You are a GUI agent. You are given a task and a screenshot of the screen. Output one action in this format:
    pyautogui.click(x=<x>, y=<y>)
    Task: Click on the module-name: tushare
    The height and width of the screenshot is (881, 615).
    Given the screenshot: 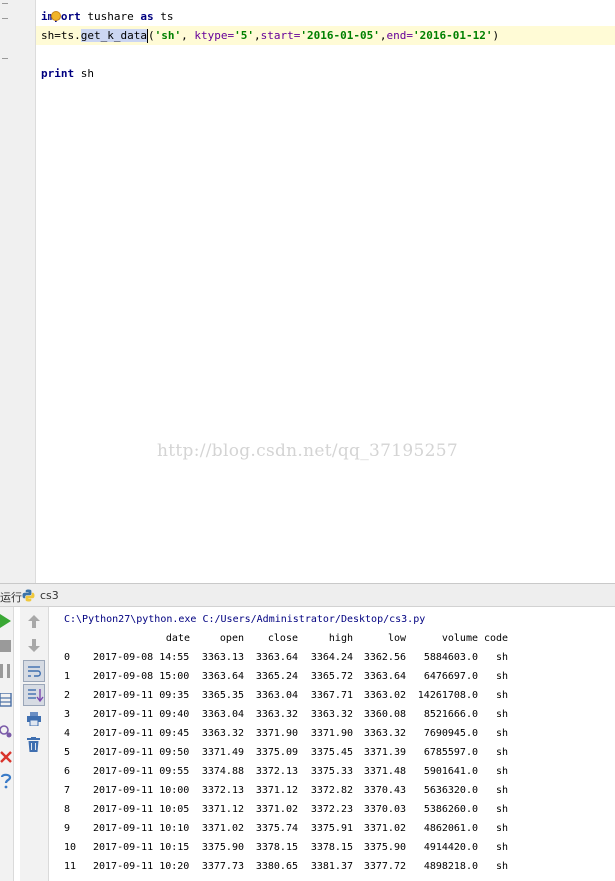 What is the action you would take?
    pyautogui.click(x=110, y=16)
    